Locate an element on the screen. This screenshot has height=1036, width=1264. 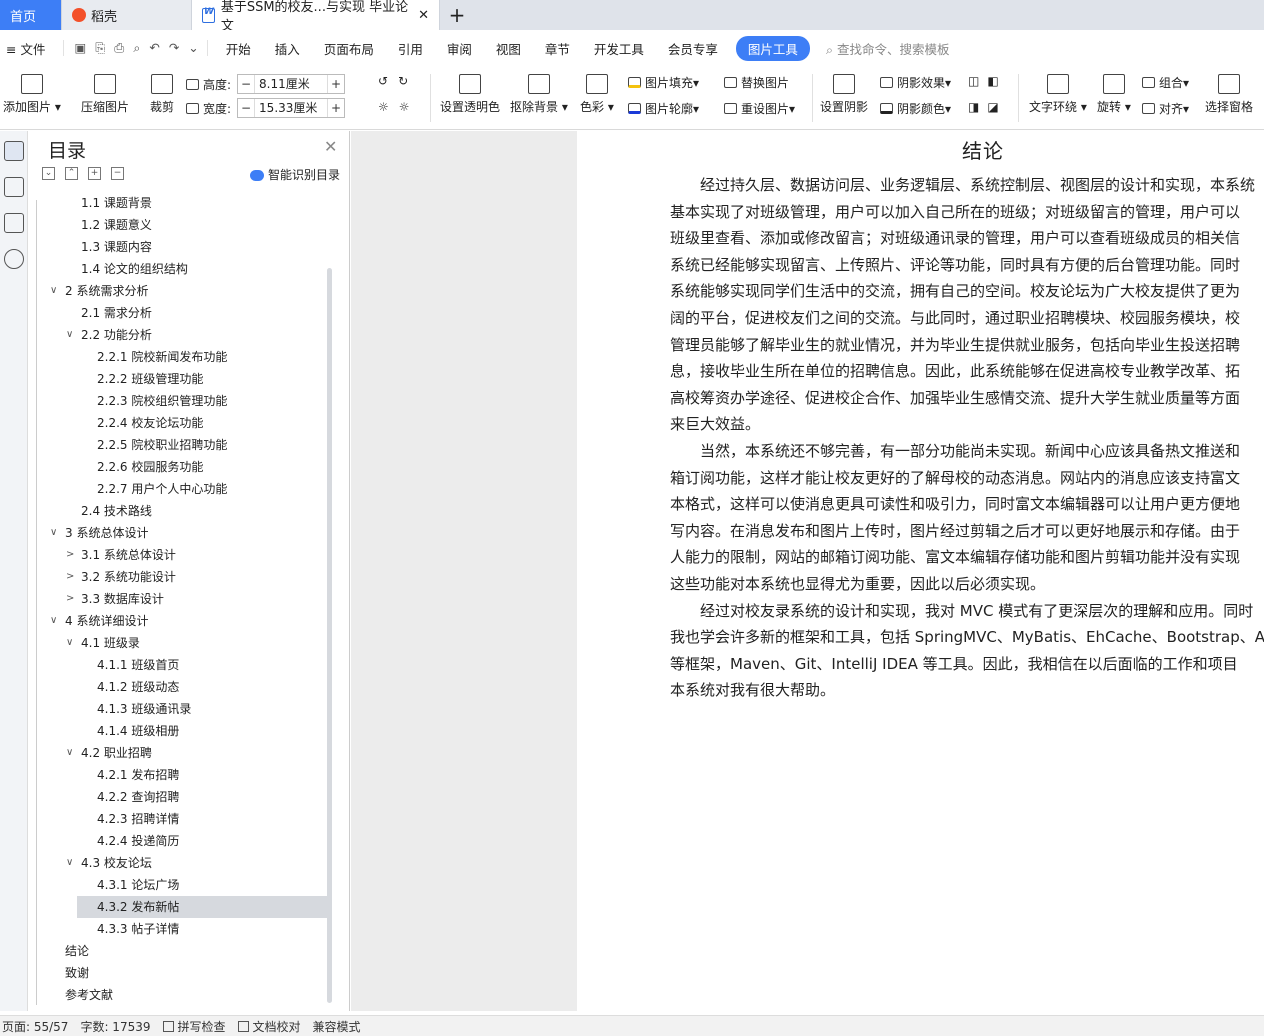
toc-item: 4.2.3 招聘详情 is located at coordinates (178, 819).